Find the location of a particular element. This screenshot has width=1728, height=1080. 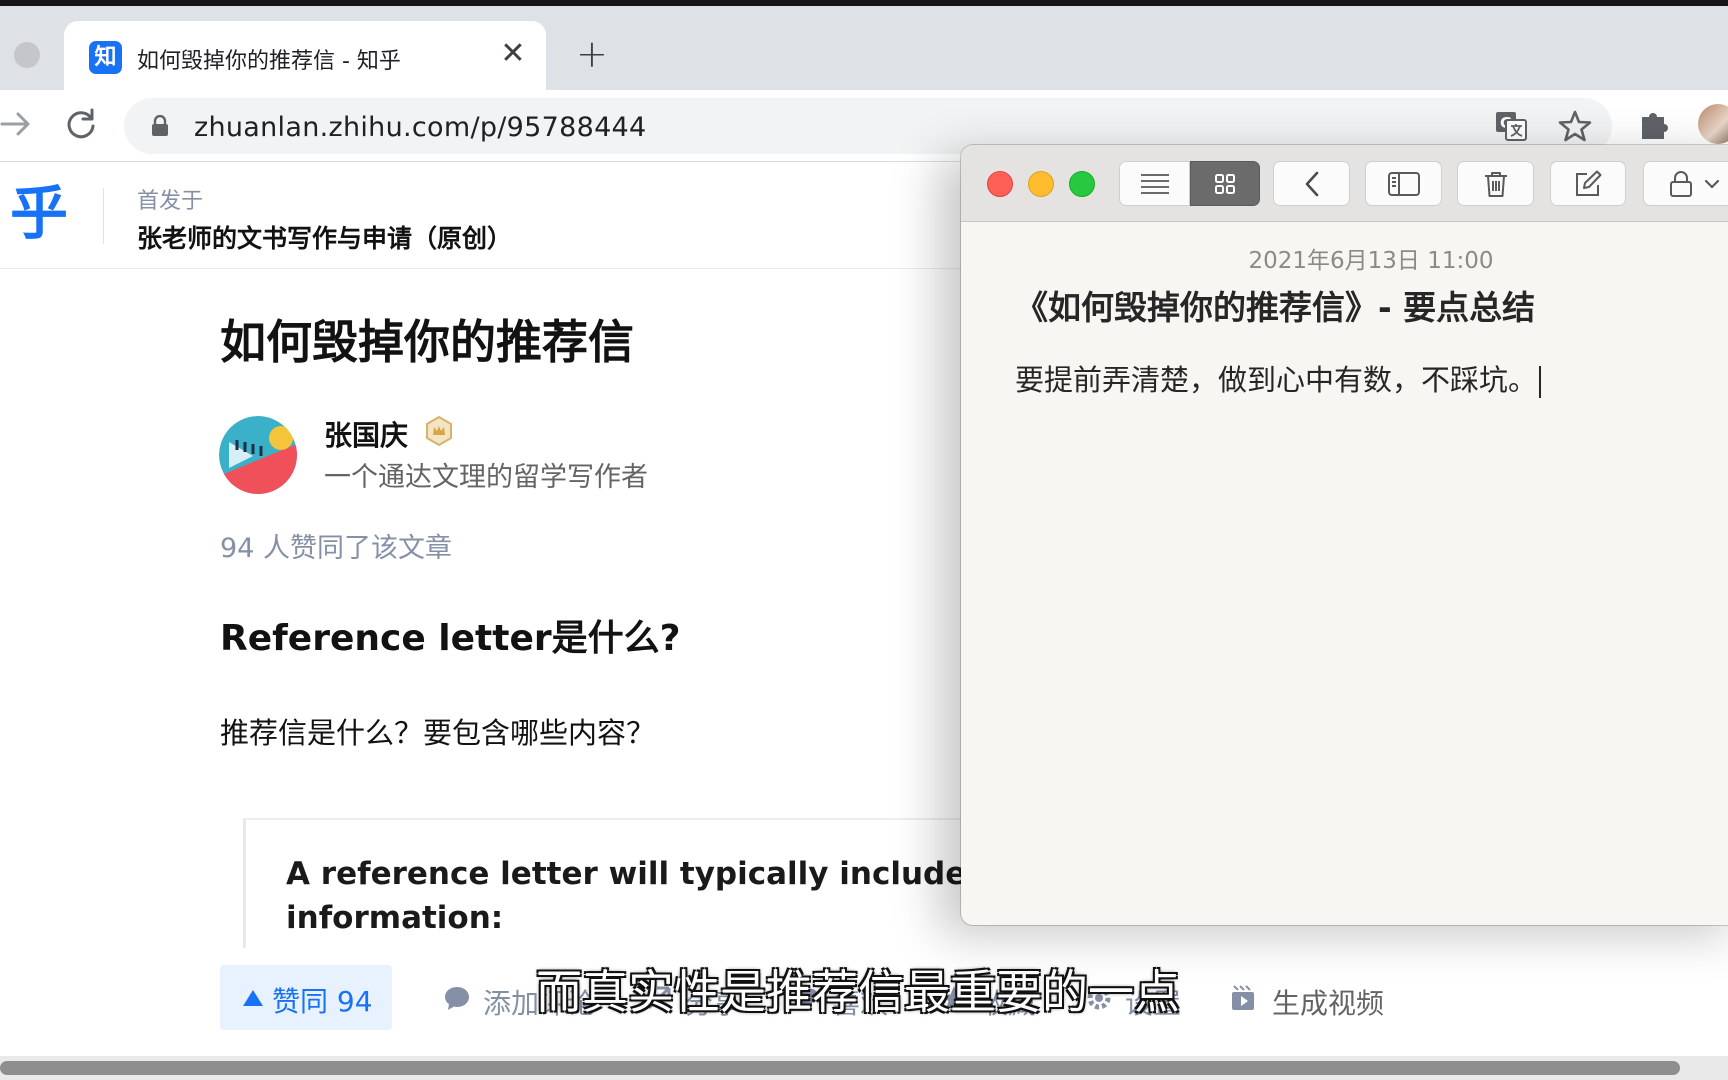

section-heading: Reference letter是什么? is located at coordinates (450, 638).